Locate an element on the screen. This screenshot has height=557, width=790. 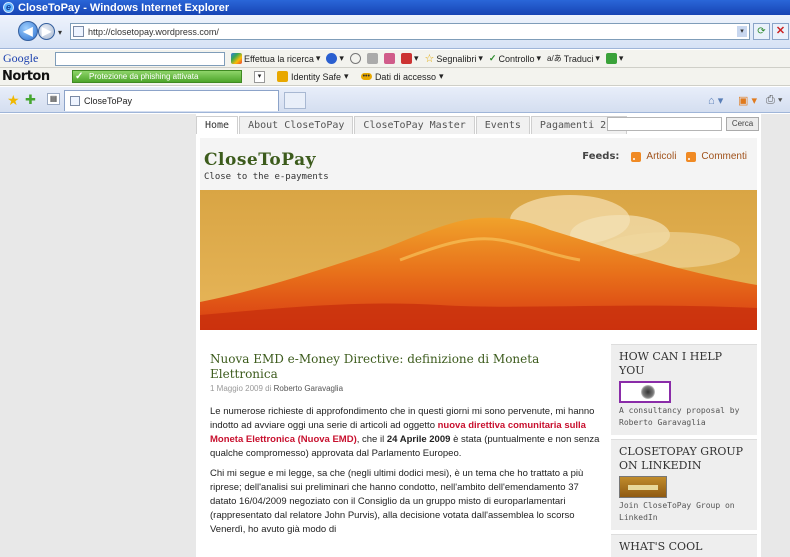
blog-search-button: Cerca is located at coordinates (742, 124).